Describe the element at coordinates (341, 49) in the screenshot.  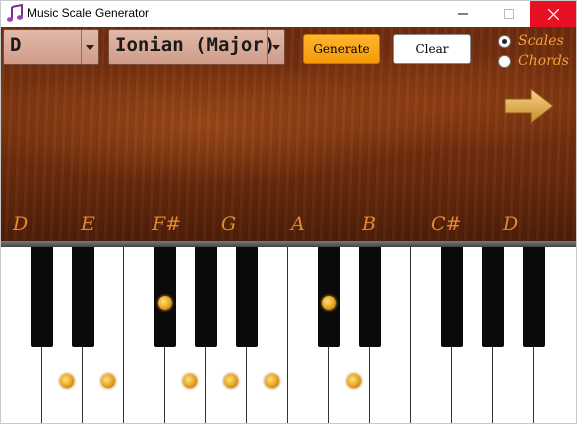
I see `generate-button: Generate` at that location.